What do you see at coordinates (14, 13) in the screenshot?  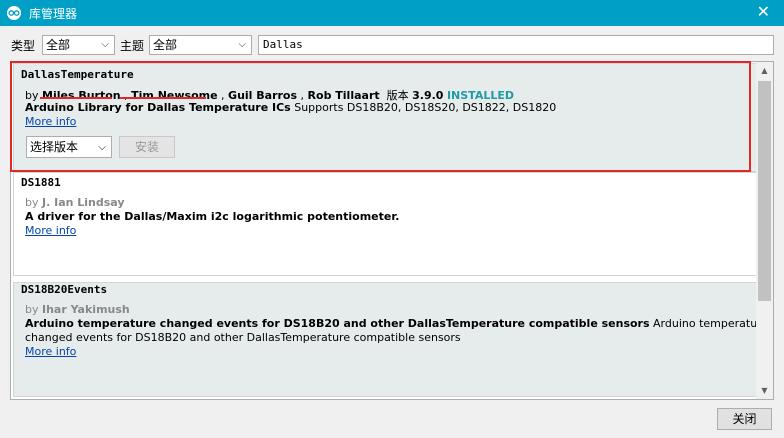 I see `arduino-icon` at bounding box center [14, 13].